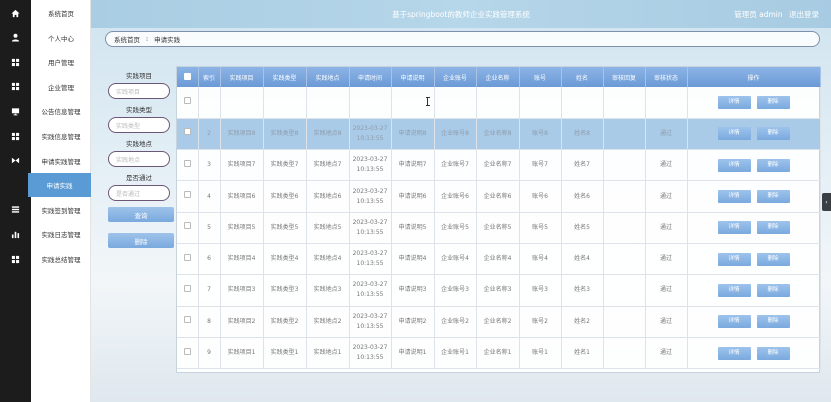 This screenshot has width=831, height=402. What do you see at coordinates (61, 210) in the screenshot?
I see `sidebar-item-9: 实践签到管理` at bounding box center [61, 210].